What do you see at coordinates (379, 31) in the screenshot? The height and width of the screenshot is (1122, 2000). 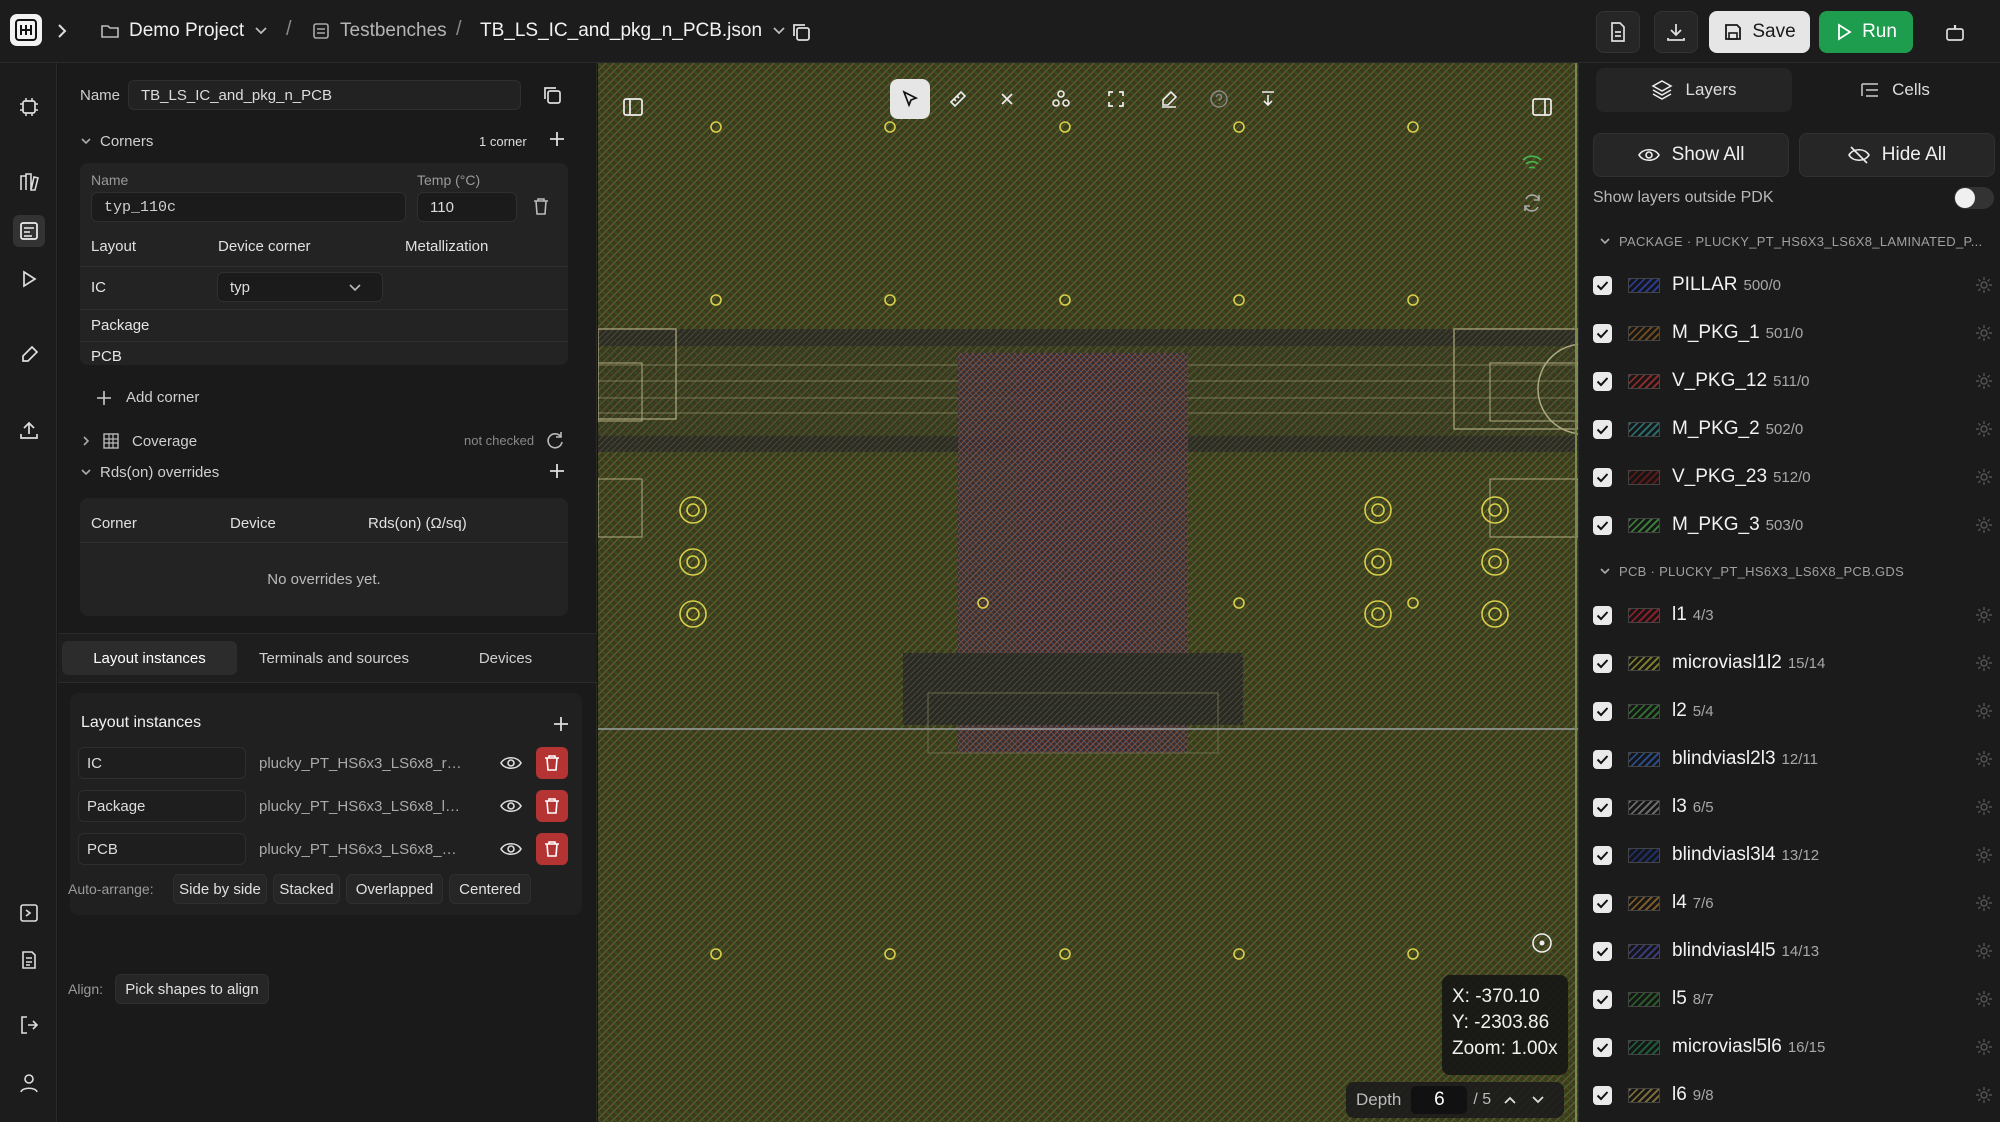 I see `breadcrumb-testbenches: Testbenches` at bounding box center [379, 31].